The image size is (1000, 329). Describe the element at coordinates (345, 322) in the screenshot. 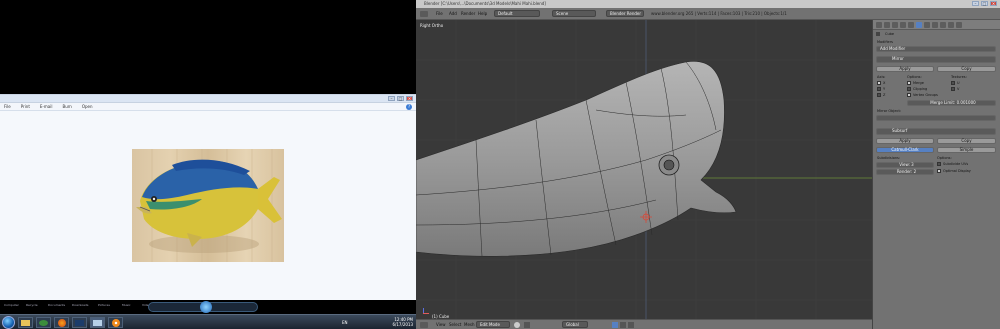

I see `language-indicator: EN` at that location.